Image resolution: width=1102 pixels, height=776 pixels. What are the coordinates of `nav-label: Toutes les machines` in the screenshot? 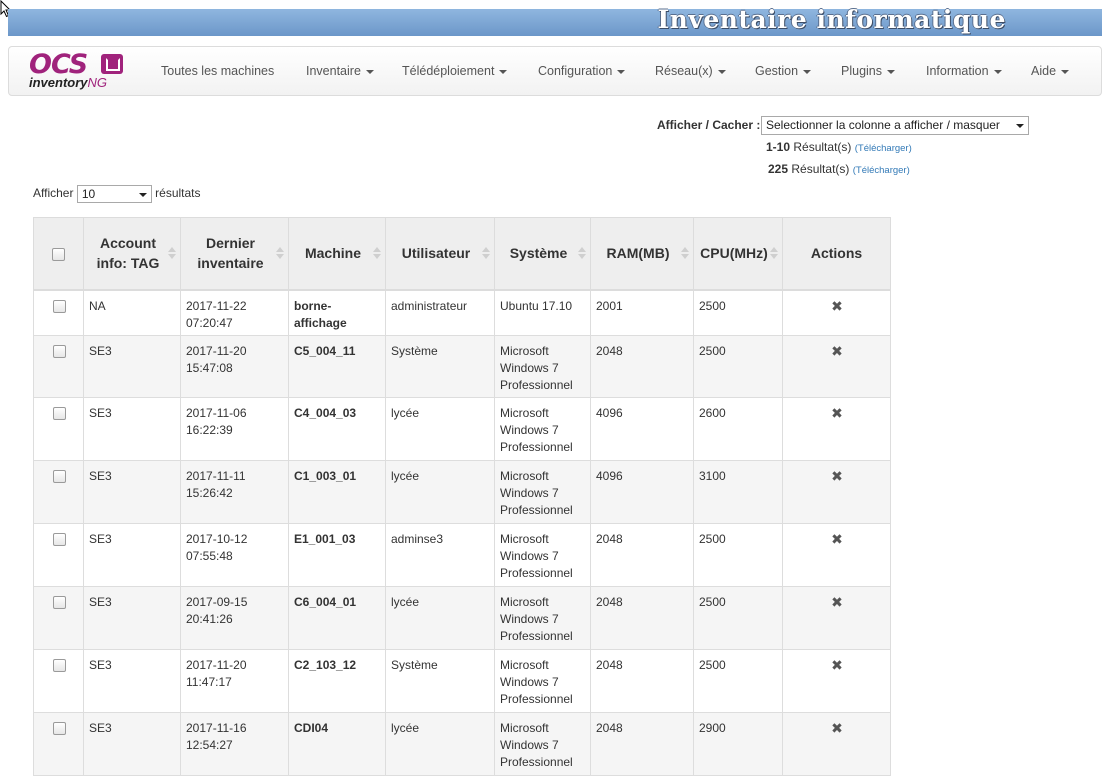 It's located at (218, 71).